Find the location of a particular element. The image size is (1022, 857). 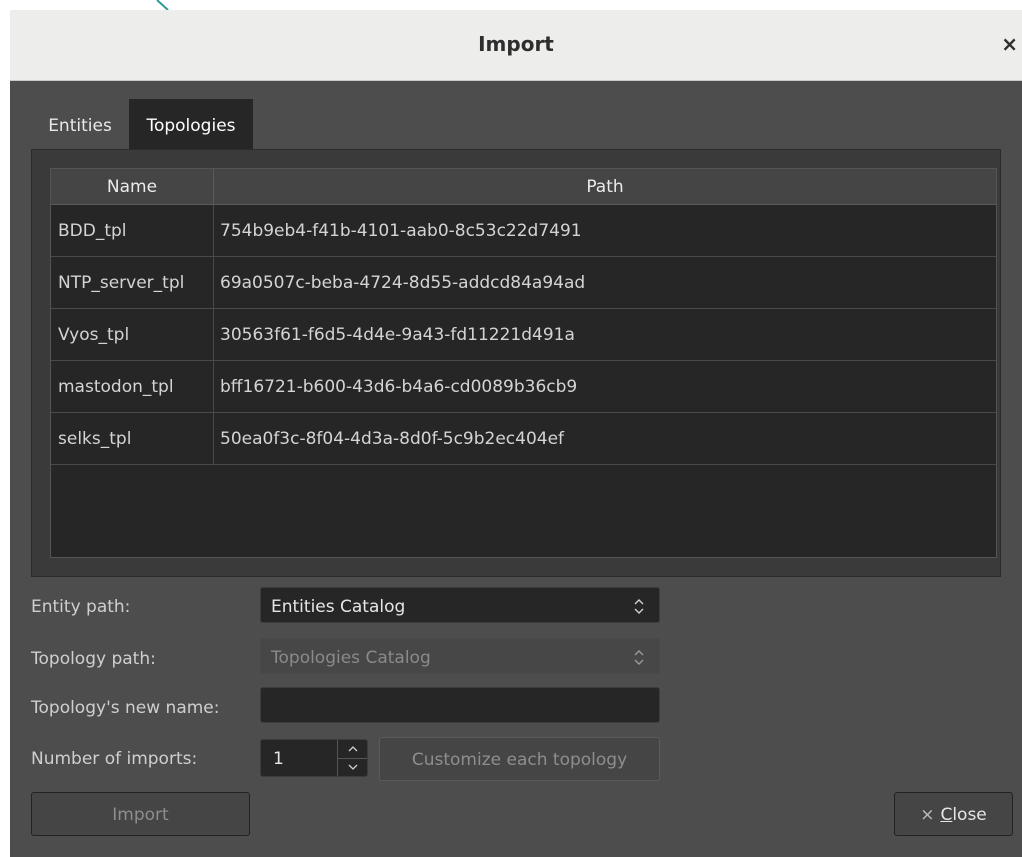

spin-up-button is located at coordinates (352, 749).